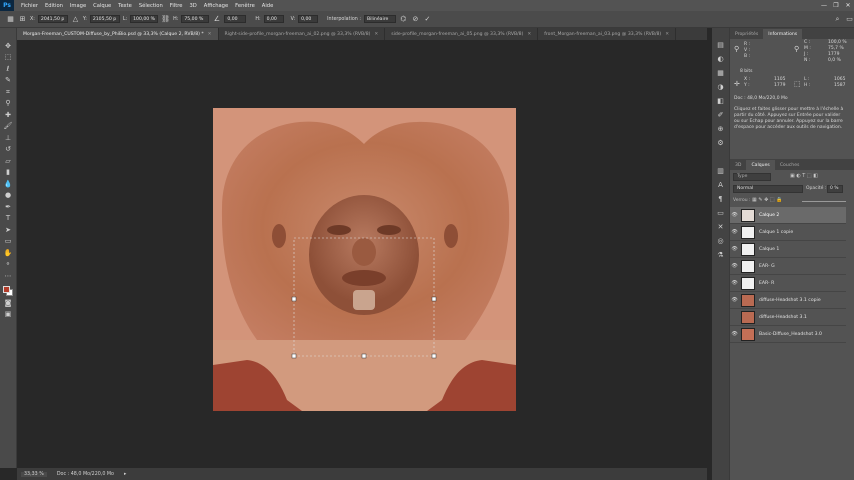 Image resolution: width=854 pixels, height=480 pixels. I want to click on opacity-field: 0 %, so click(835, 189).